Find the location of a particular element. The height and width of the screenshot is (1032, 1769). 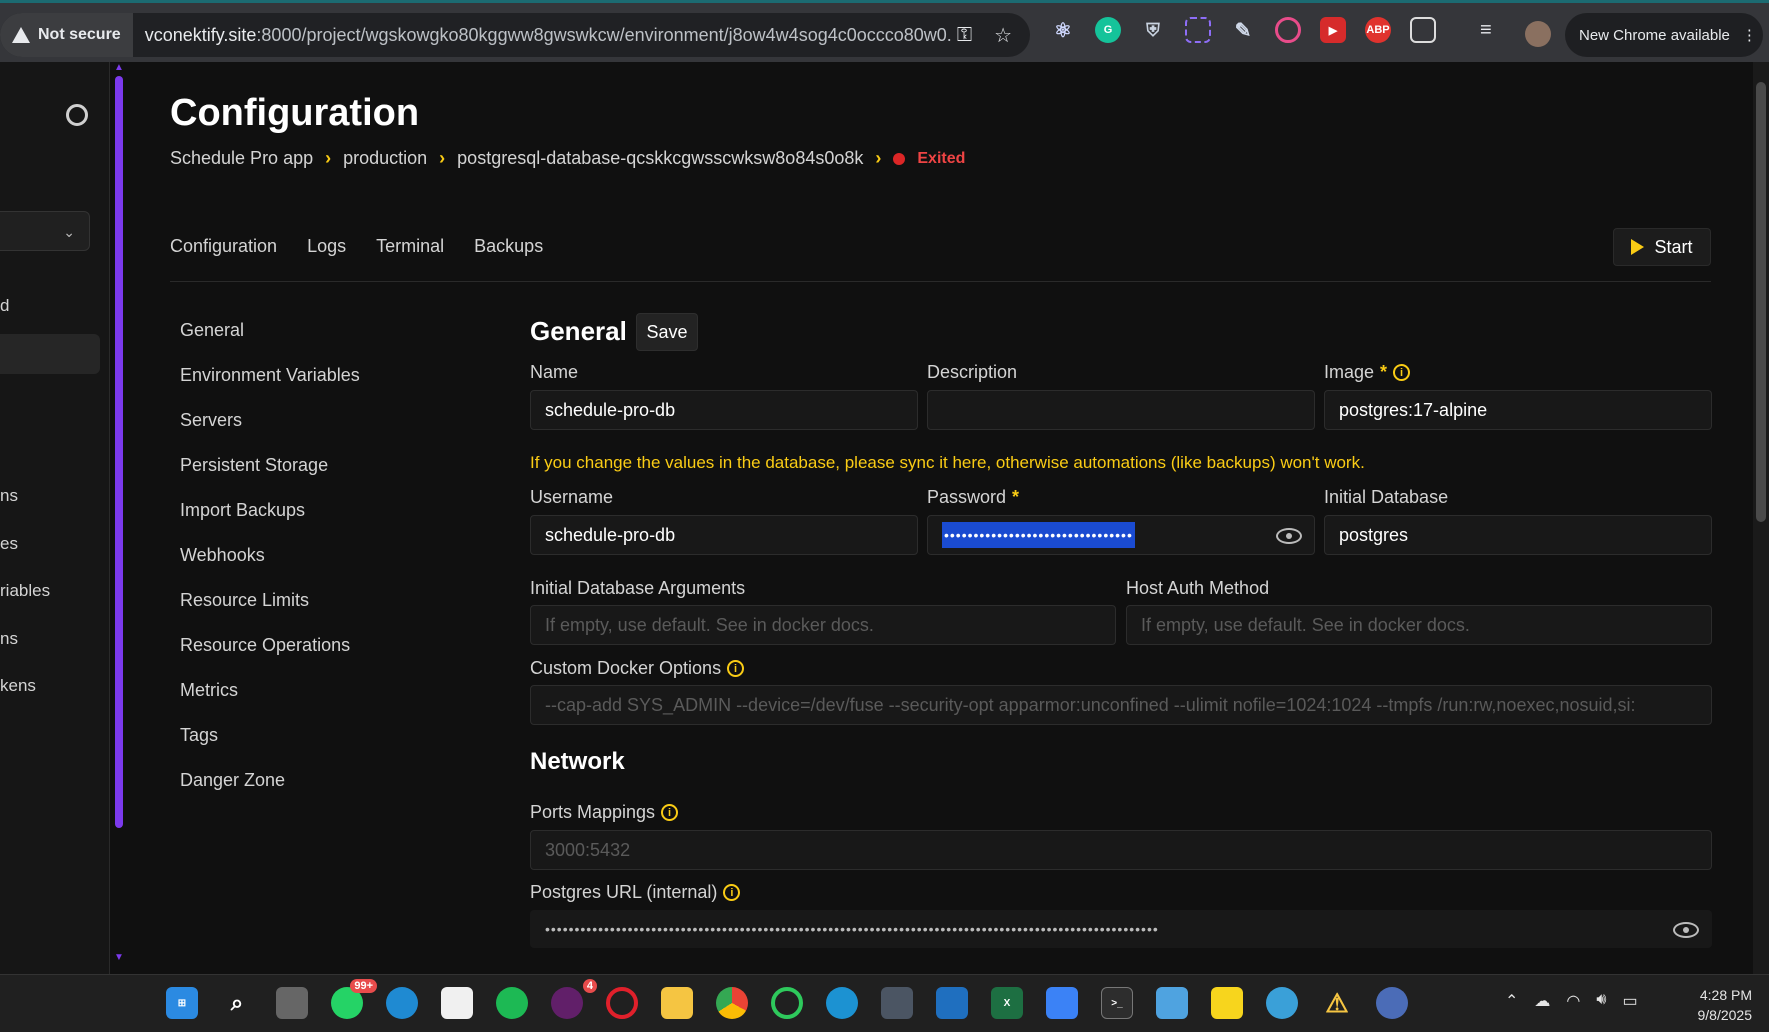

store-icon is located at coordinates (457, 1003).